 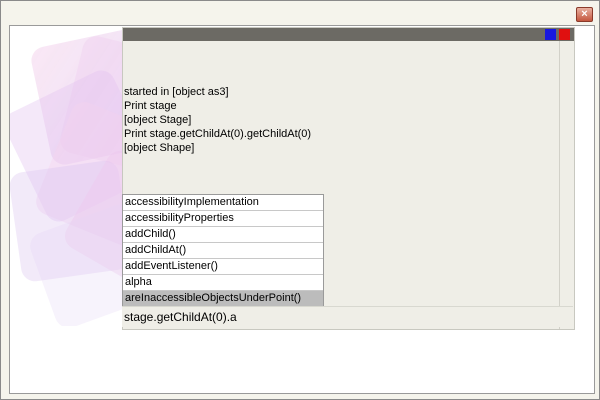 What do you see at coordinates (223, 298) in the screenshot?
I see `autocomplete-item-selected: areInaccessibleObjectsUnderPoint()` at bounding box center [223, 298].